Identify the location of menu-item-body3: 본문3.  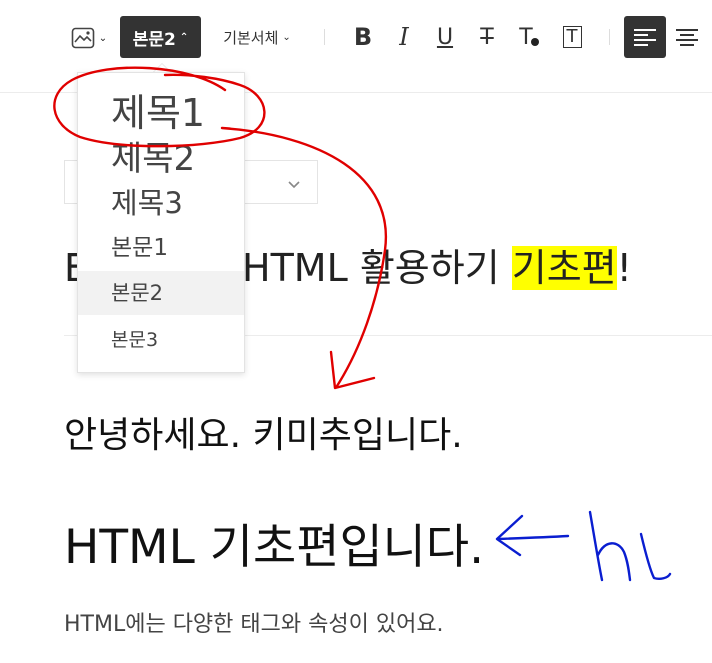
(161, 340).